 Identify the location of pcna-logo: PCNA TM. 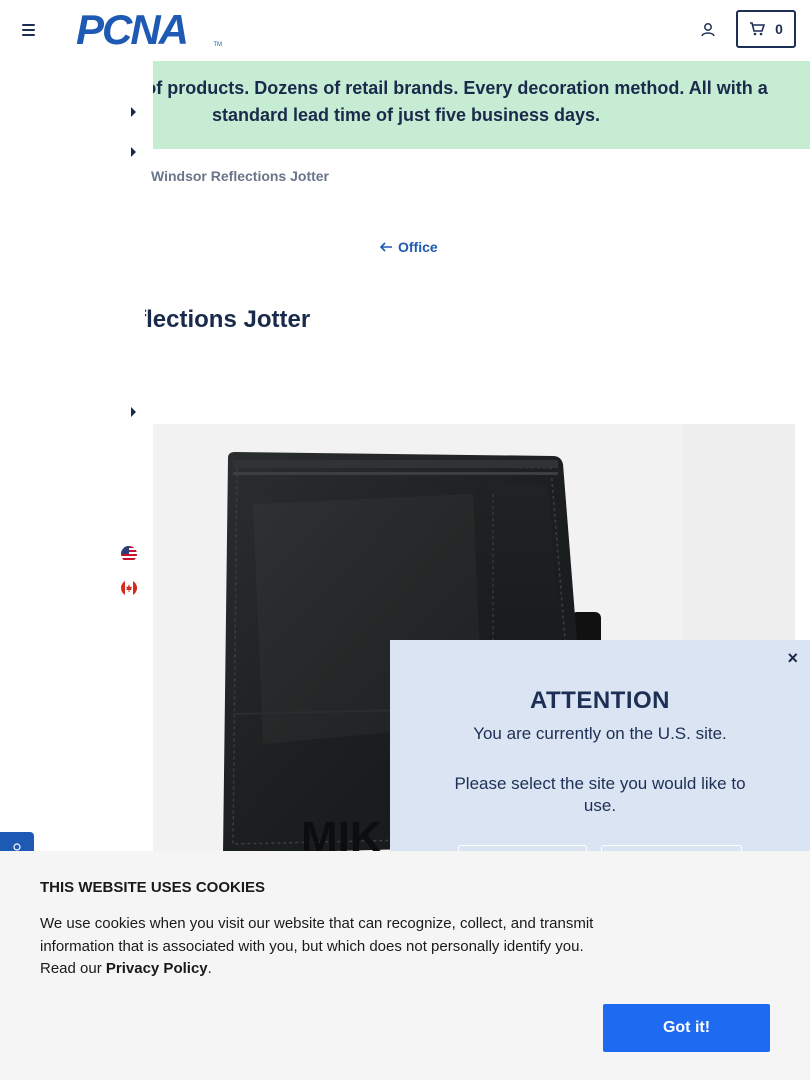
(149, 30).